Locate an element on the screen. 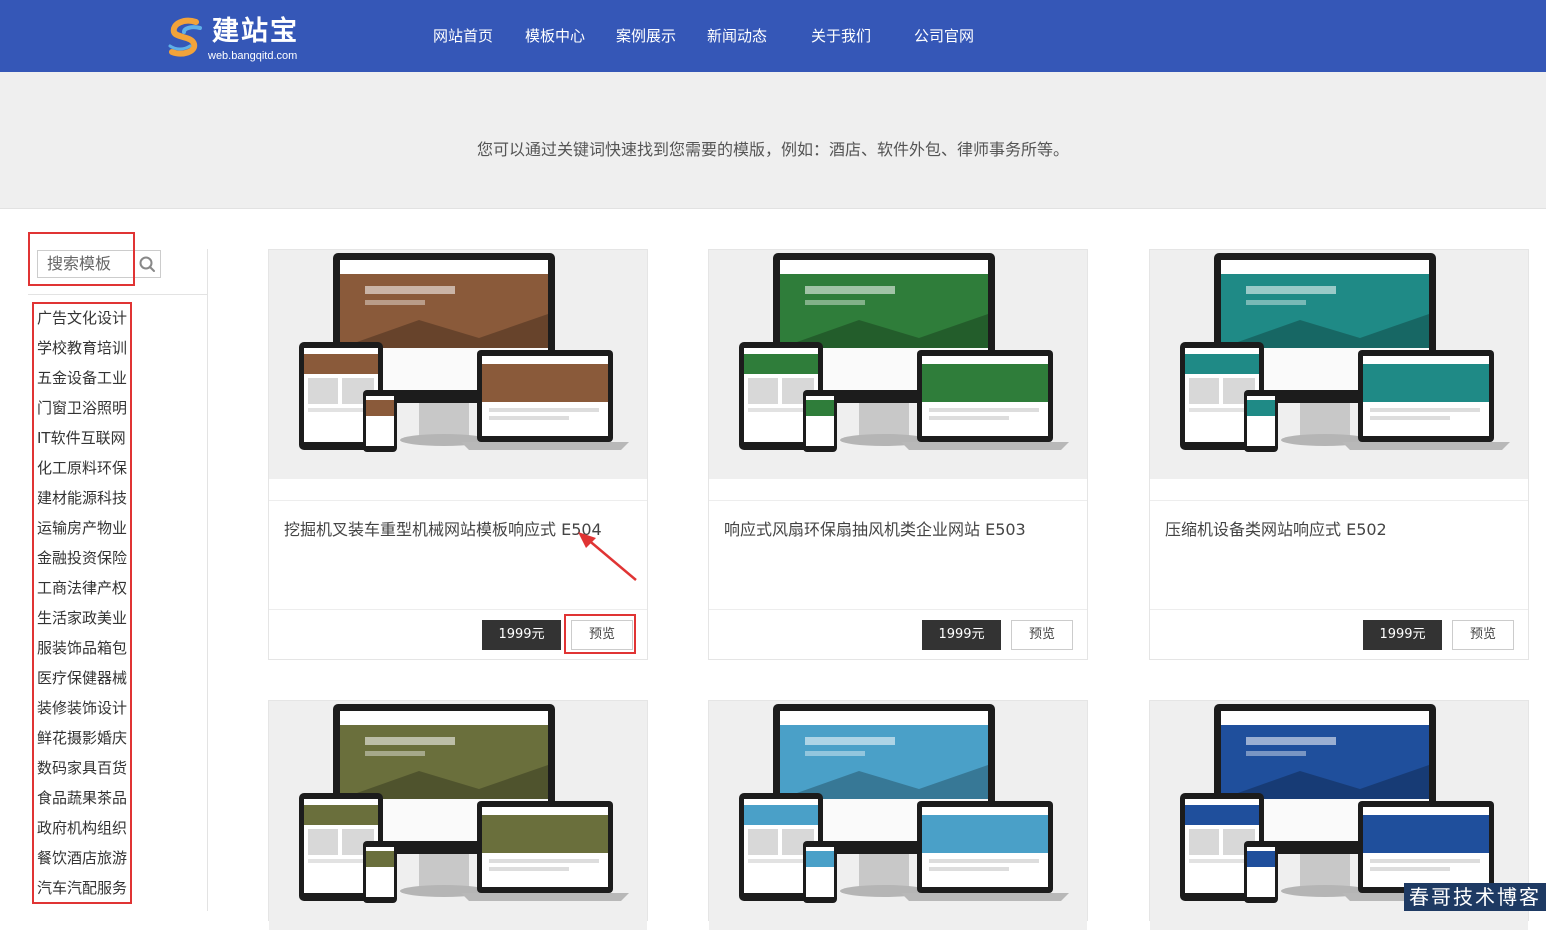 The width and height of the screenshot is (1546, 930). category-item: 餐饮酒店旅游 is located at coordinates (84, 860).